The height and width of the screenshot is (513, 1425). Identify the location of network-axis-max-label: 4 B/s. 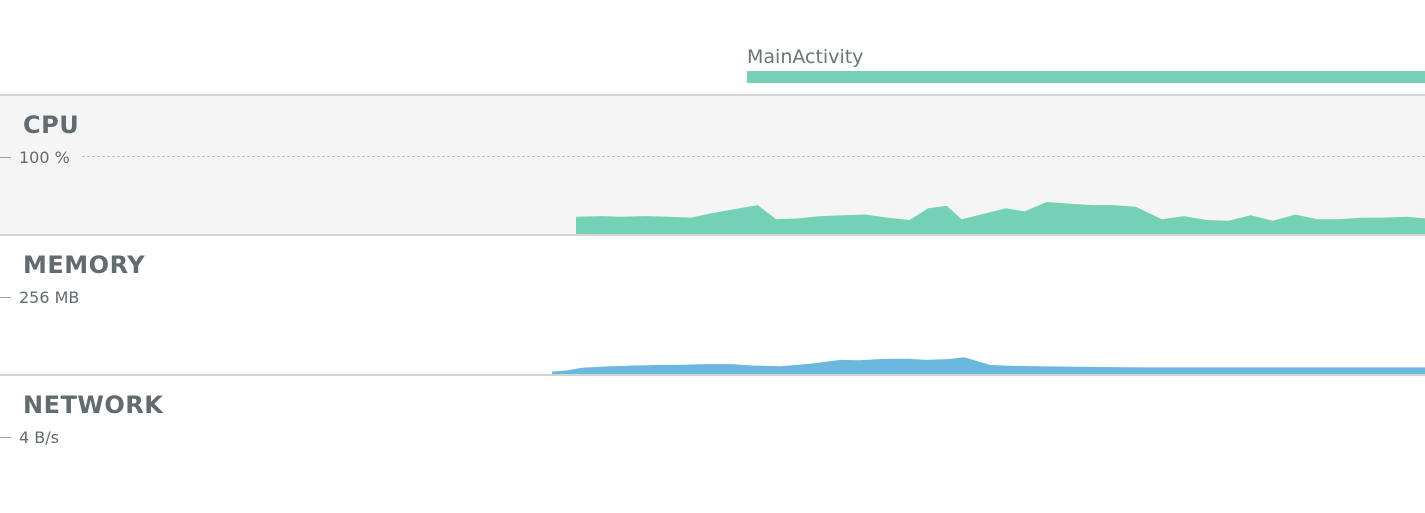
(39, 437).